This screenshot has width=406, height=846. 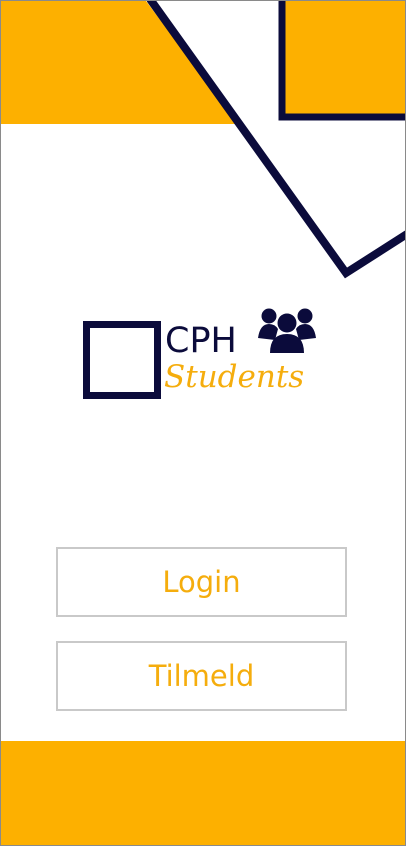 What do you see at coordinates (119, 62) in the screenshot?
I see `top-left-orange-shape` at bounding box center [119, 62].